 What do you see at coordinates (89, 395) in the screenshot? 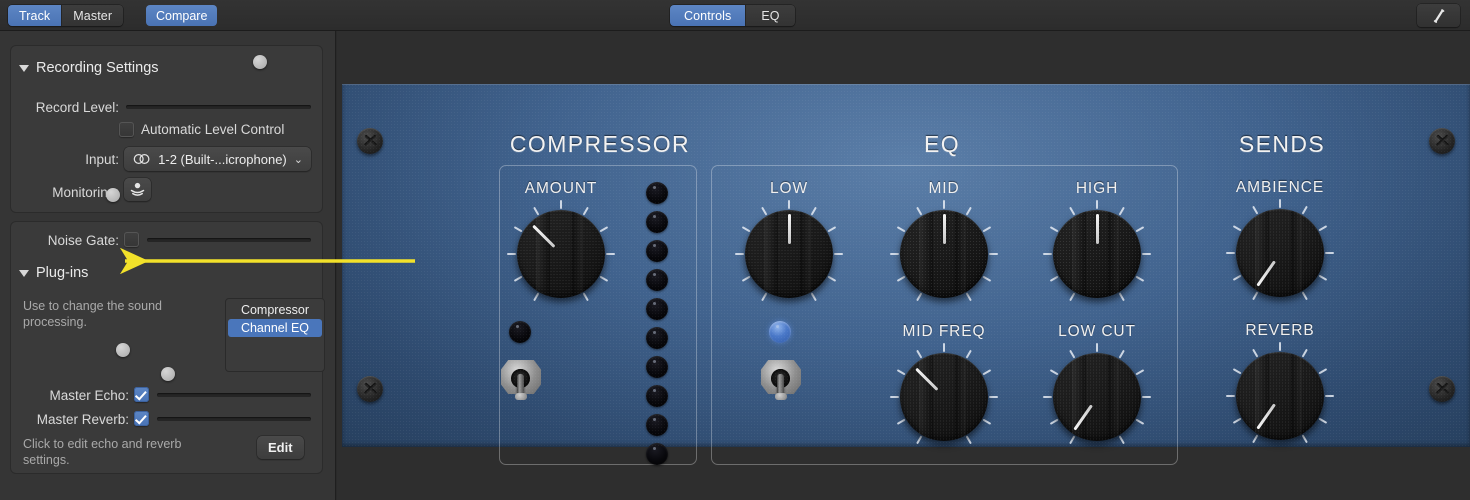
I see `master-echo-label: Master Echo:` at bounding box center [89, 395].